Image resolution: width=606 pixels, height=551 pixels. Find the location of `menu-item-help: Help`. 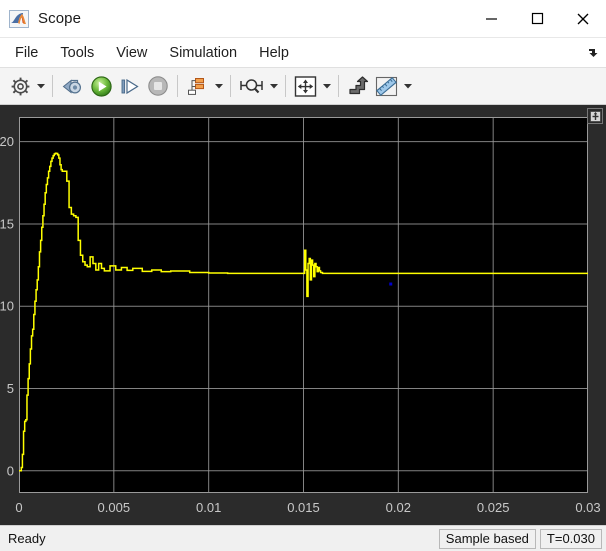

menu-item-help: Help is located at coordinates (274, 53).